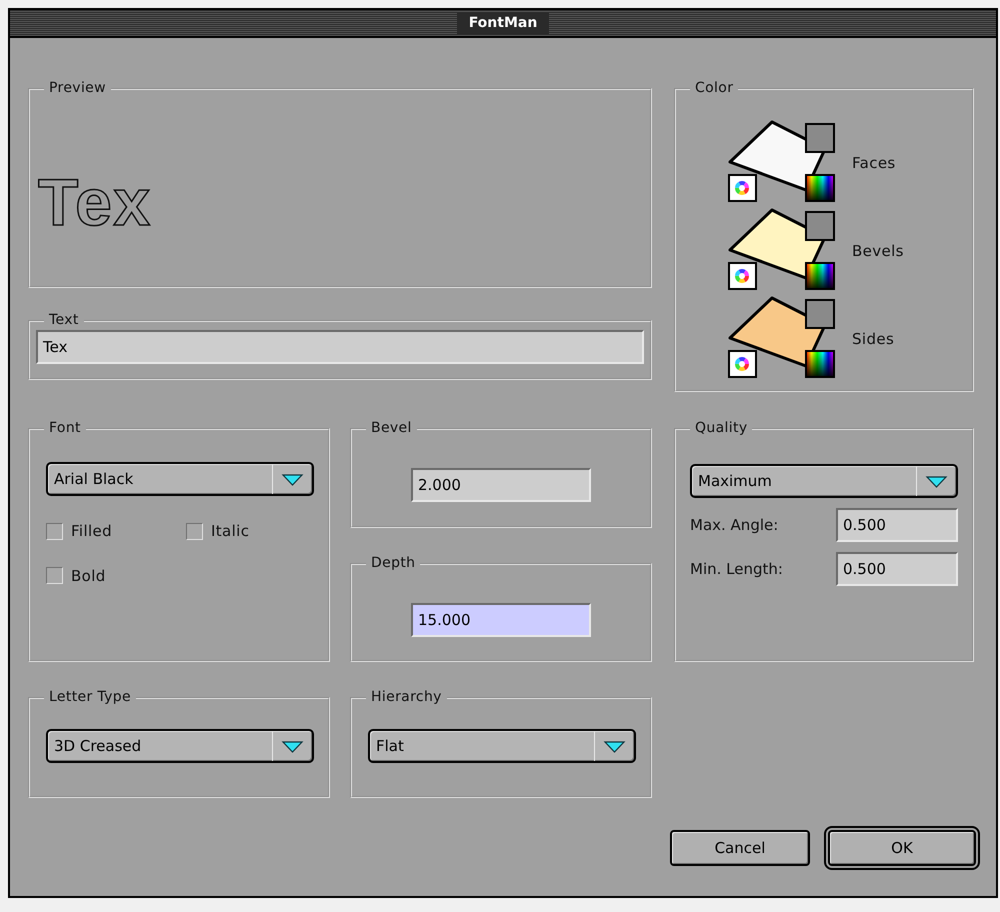 Image resolution: width=1000 pixels, height=912 pixels. What do you see at coordinates (393, 563) in the screenshot?
I see `group-label: Depth` at bounding box center [393, 563].